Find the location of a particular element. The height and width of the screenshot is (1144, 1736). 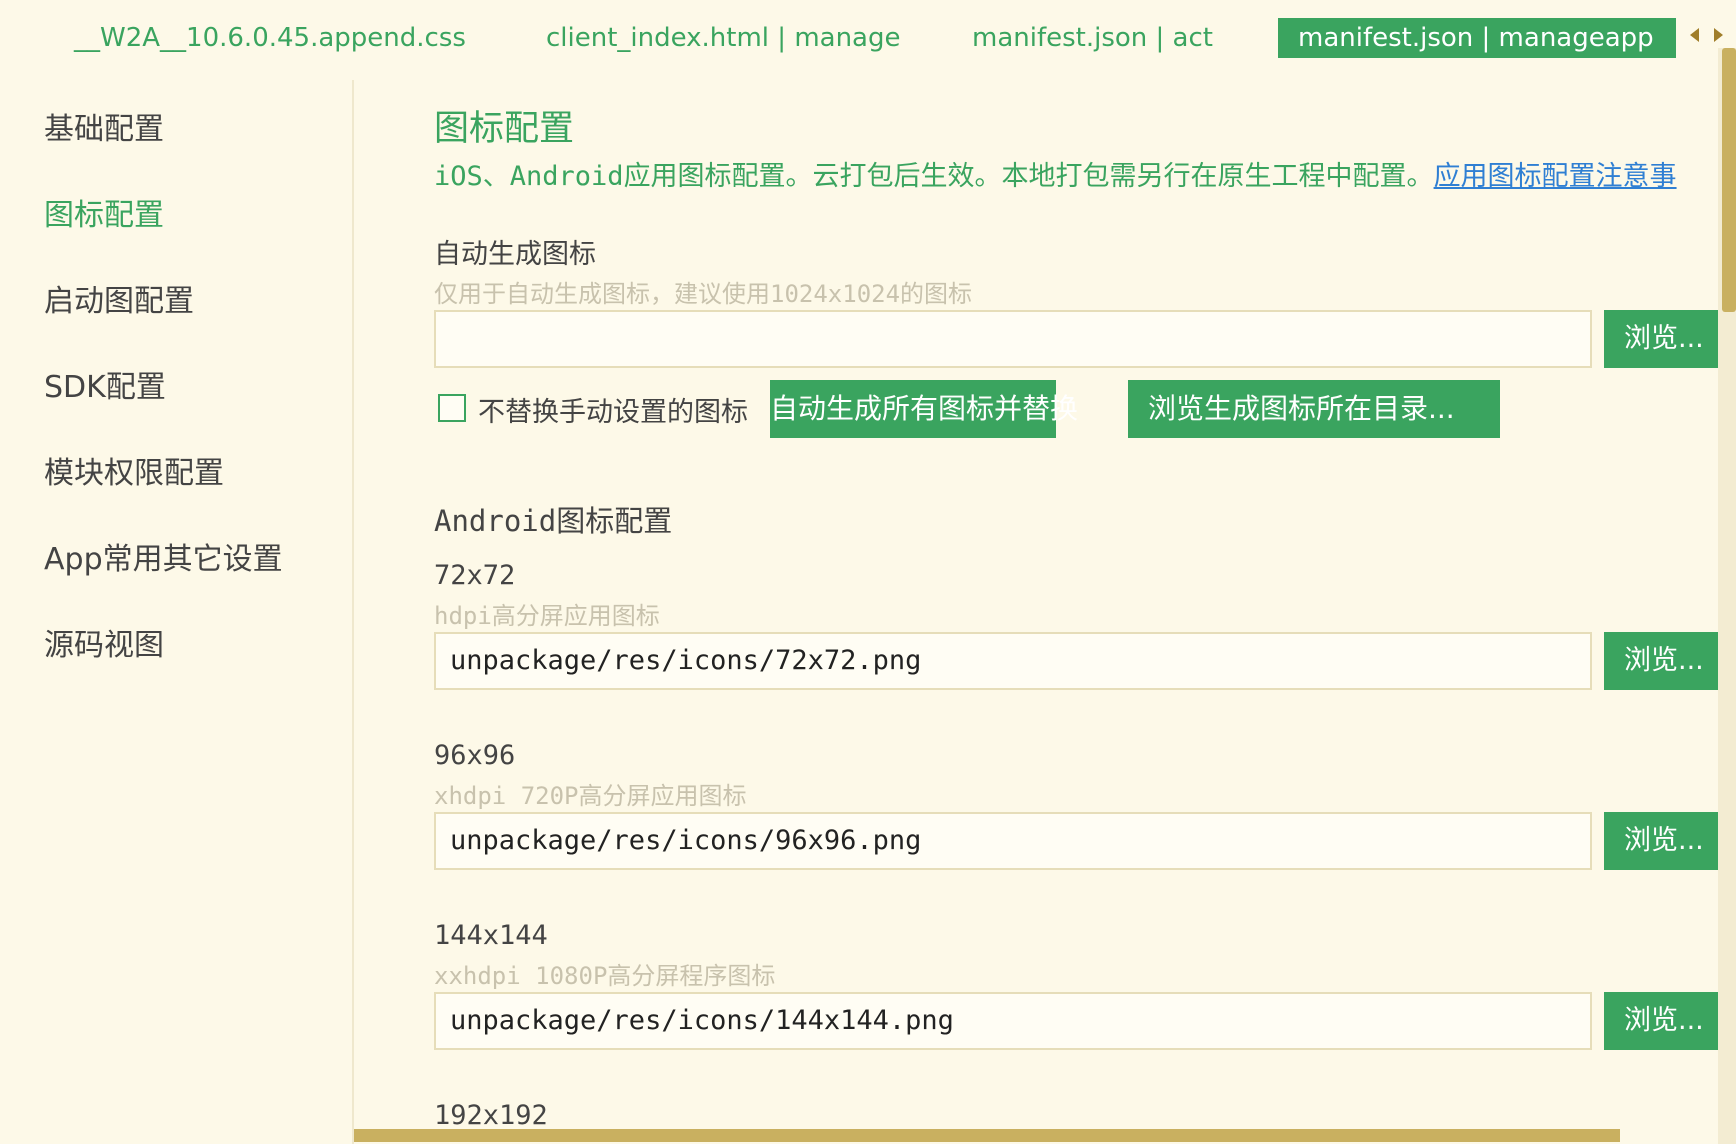

icon-96-size-label: 96x96 is located at coordinates (475, 755).